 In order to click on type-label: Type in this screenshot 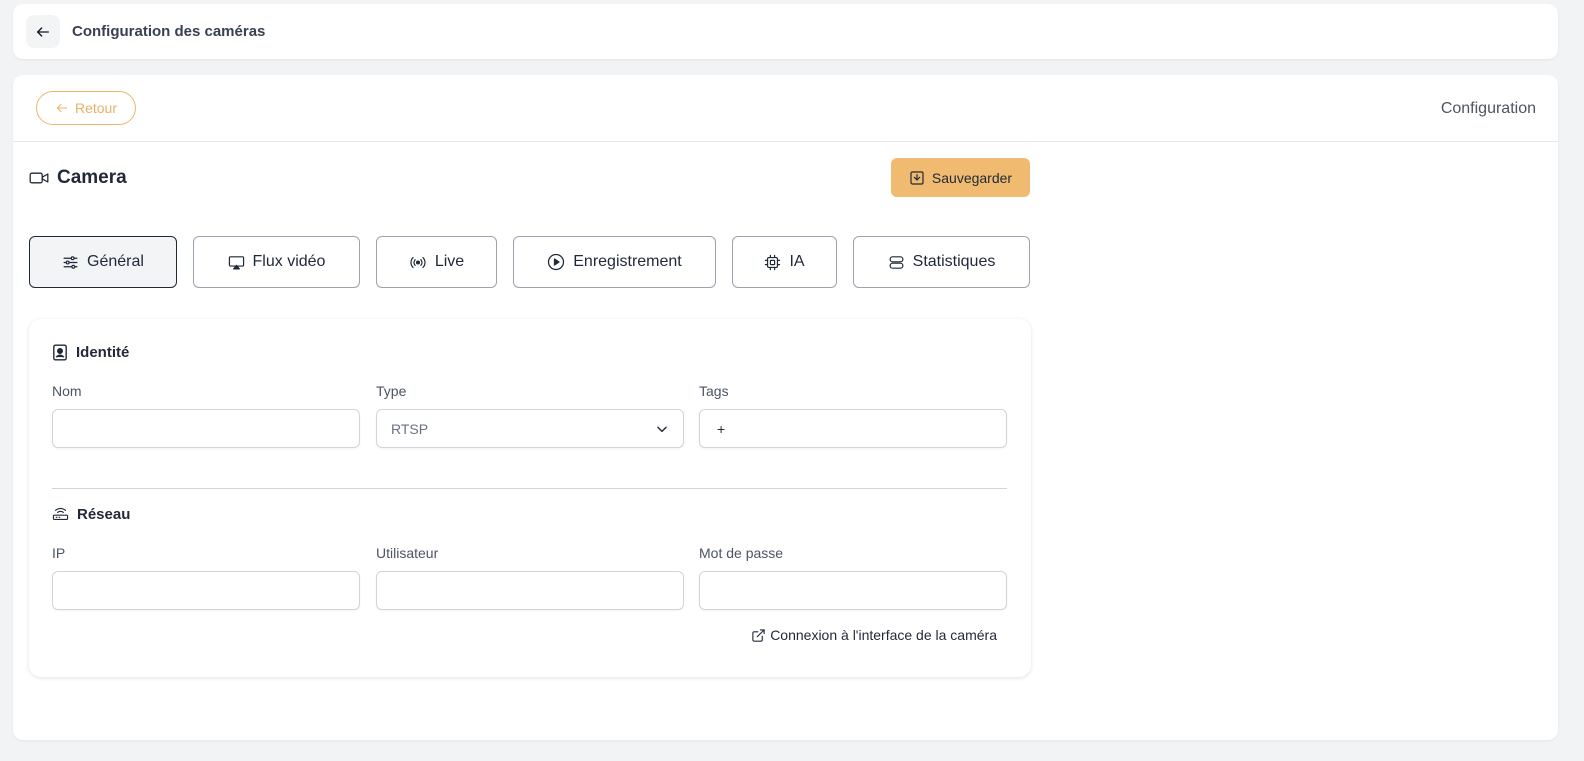, I will do `click(391, 391)`.